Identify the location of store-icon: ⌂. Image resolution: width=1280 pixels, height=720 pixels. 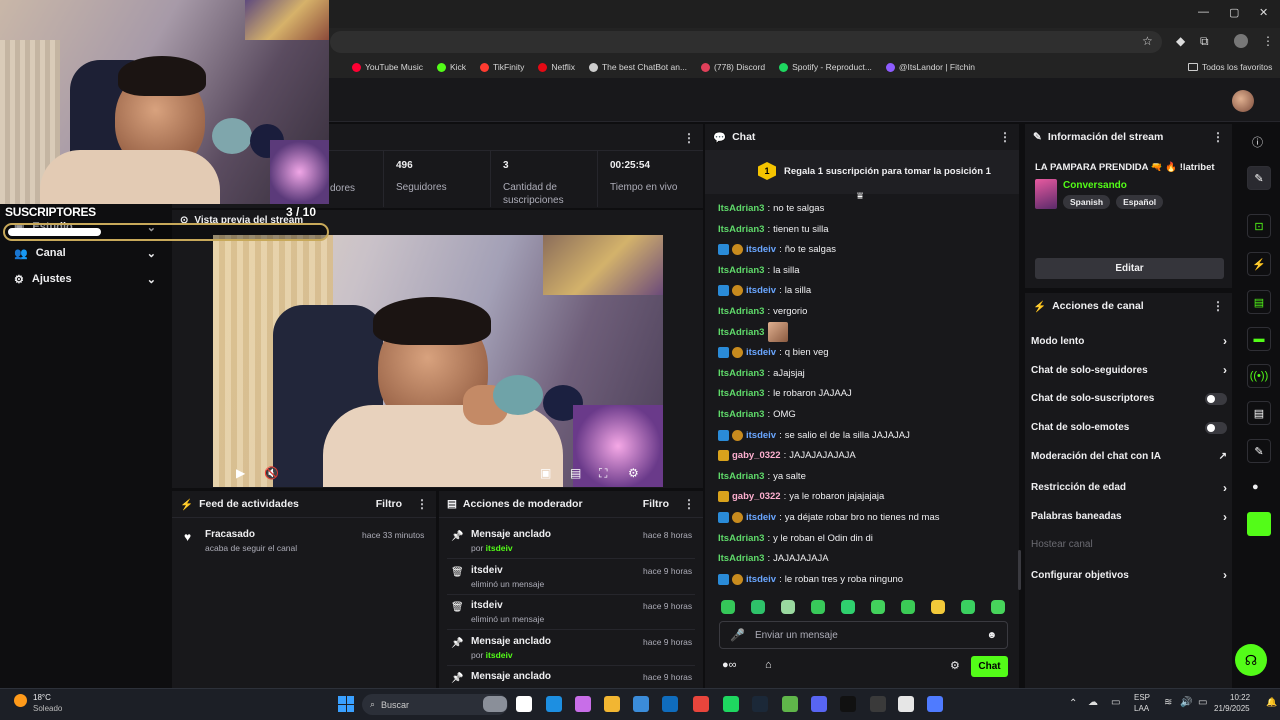
(768, 665).